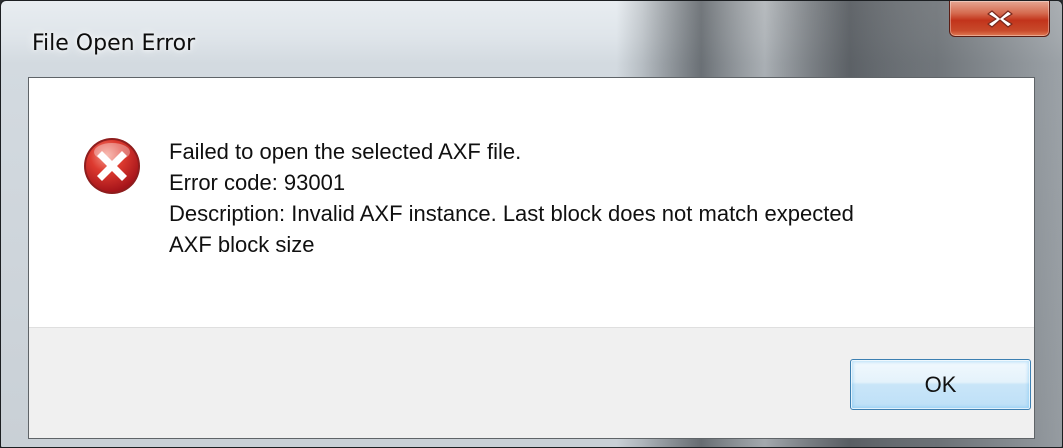  I want to click on message-line: Failed to open the selected AXF file., so click(345, 151).